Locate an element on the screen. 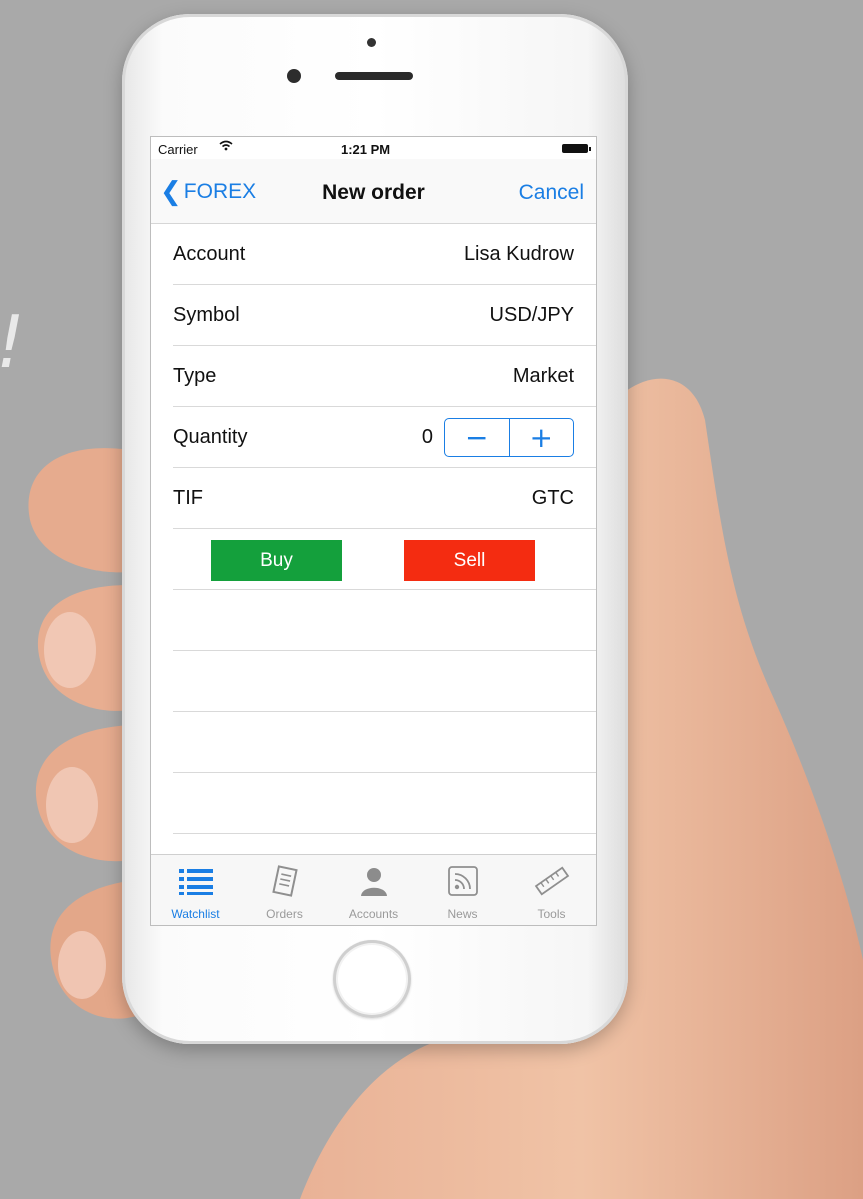  tab-tools: Tools is located at coordinates (551, 890).